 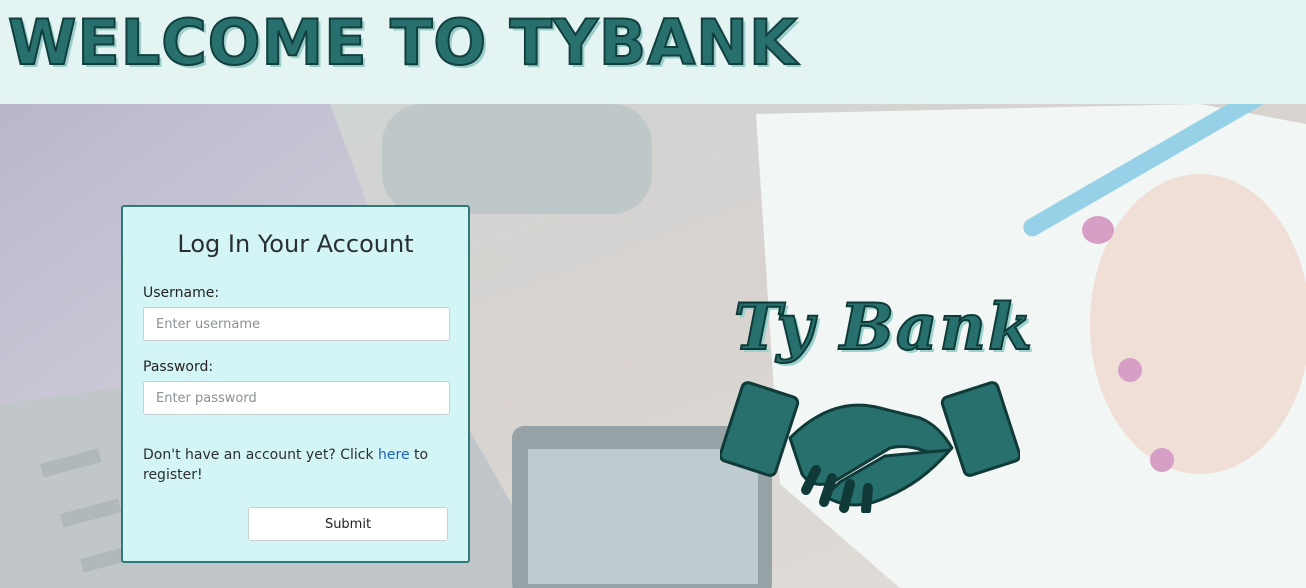 What do you see at coordinates (348, 524) in the screenshot?
I see `submit-button: Submit` at bounding box center [348, 524].